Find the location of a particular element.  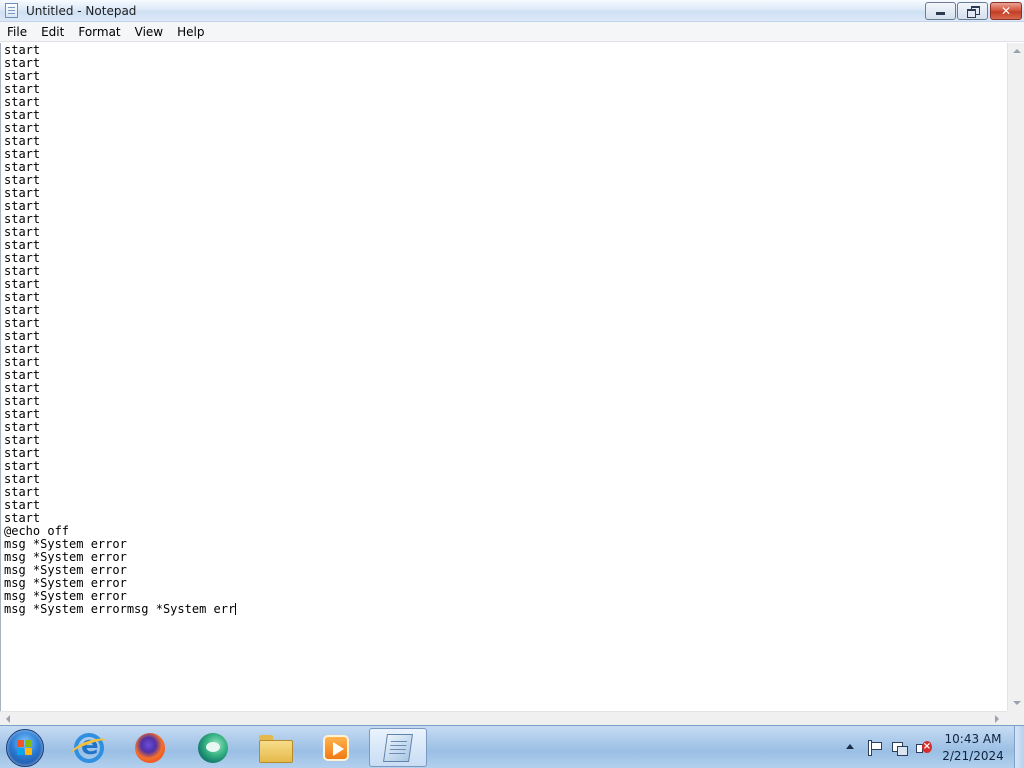

show-hidden-icons-icon is located at coordinates (850, 746).